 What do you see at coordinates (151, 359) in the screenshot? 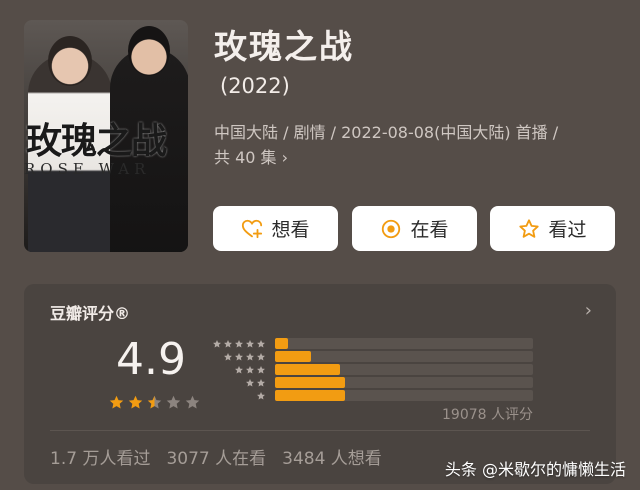
I see `rating-score: 4.9` at bounding box center [151, 359].